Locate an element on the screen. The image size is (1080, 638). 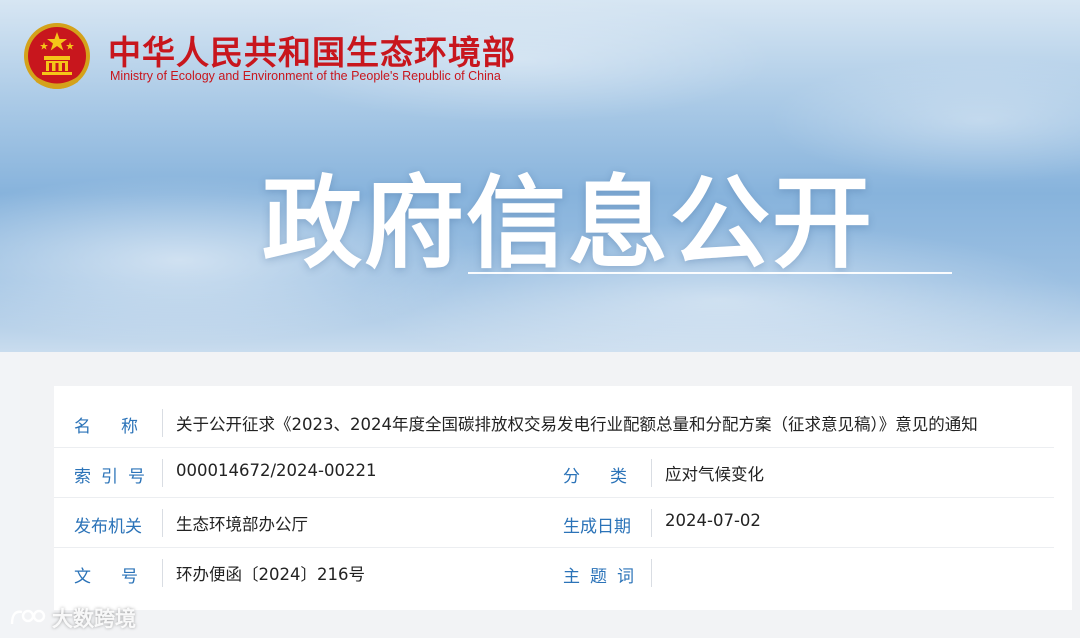
issuer-value: 生态环境部办公厅 is located at coordinates (242, 524).